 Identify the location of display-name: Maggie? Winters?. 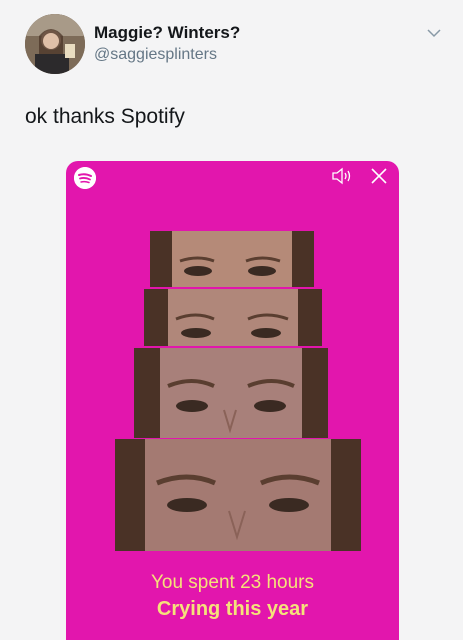
(167, 33).